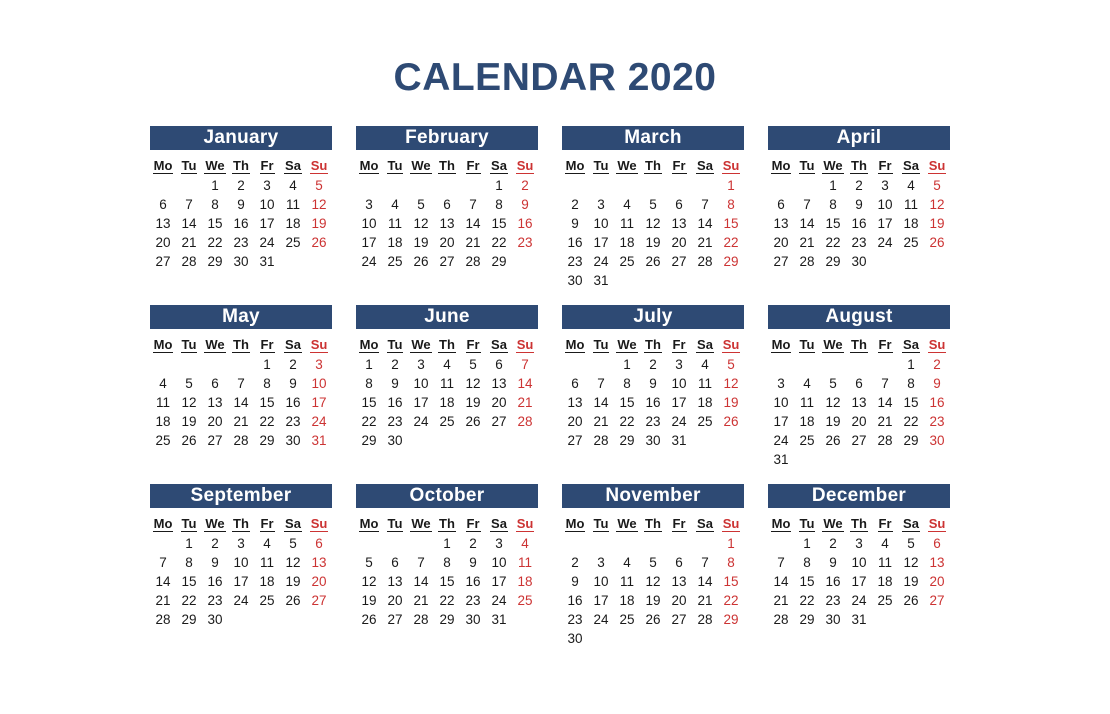  I want to click on day-cell: 26, so click(473, 421).